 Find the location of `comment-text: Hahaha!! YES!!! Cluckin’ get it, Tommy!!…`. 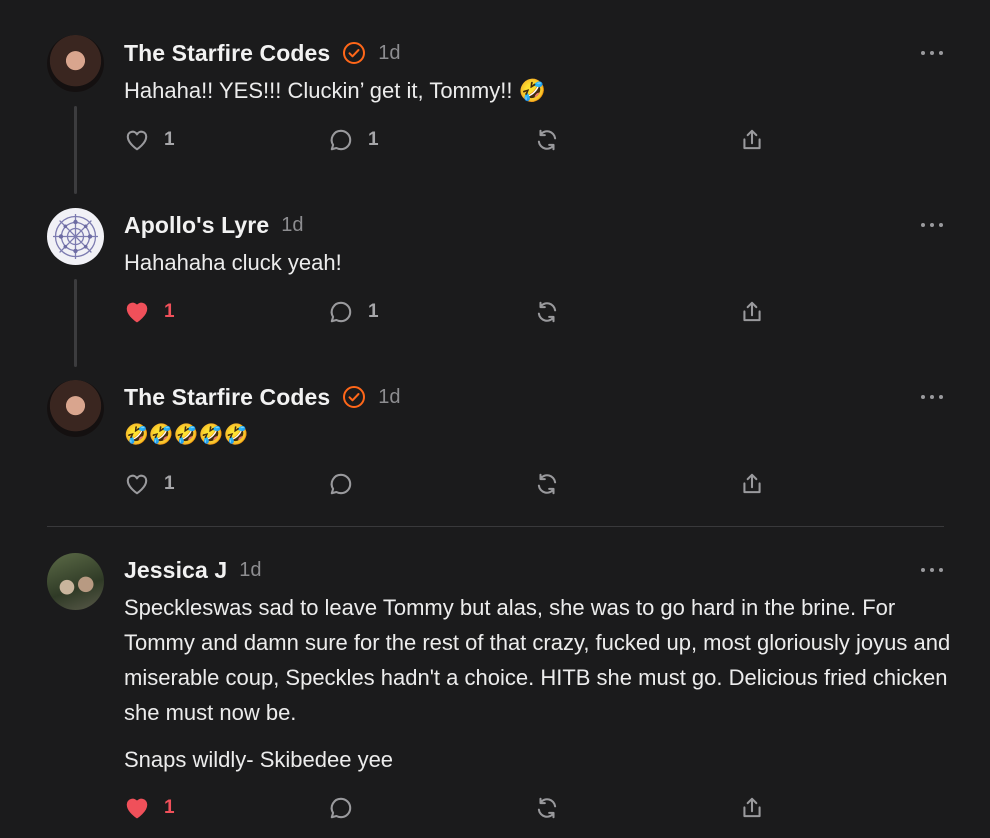

comment-text: Hahaha!! YES!!! Cluckin’ get it, Tommy!!… is located at coordinates (335, 90).